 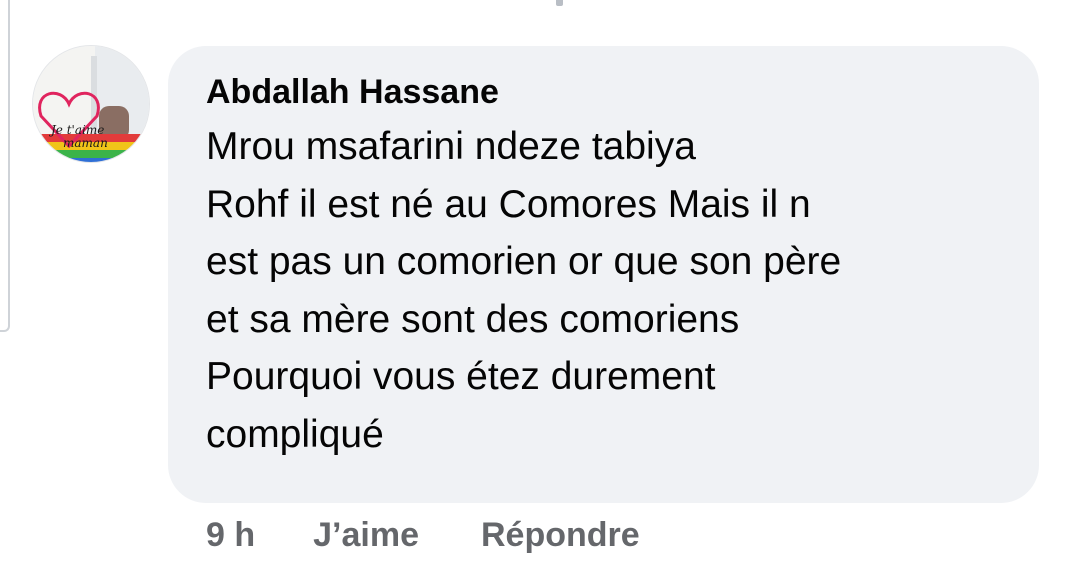 What do you see at coordinates (508, 204) in the screenshot?
I see `comment-line: Rohf il est né au Comores Mais il n` at bounding box center [508, 204].